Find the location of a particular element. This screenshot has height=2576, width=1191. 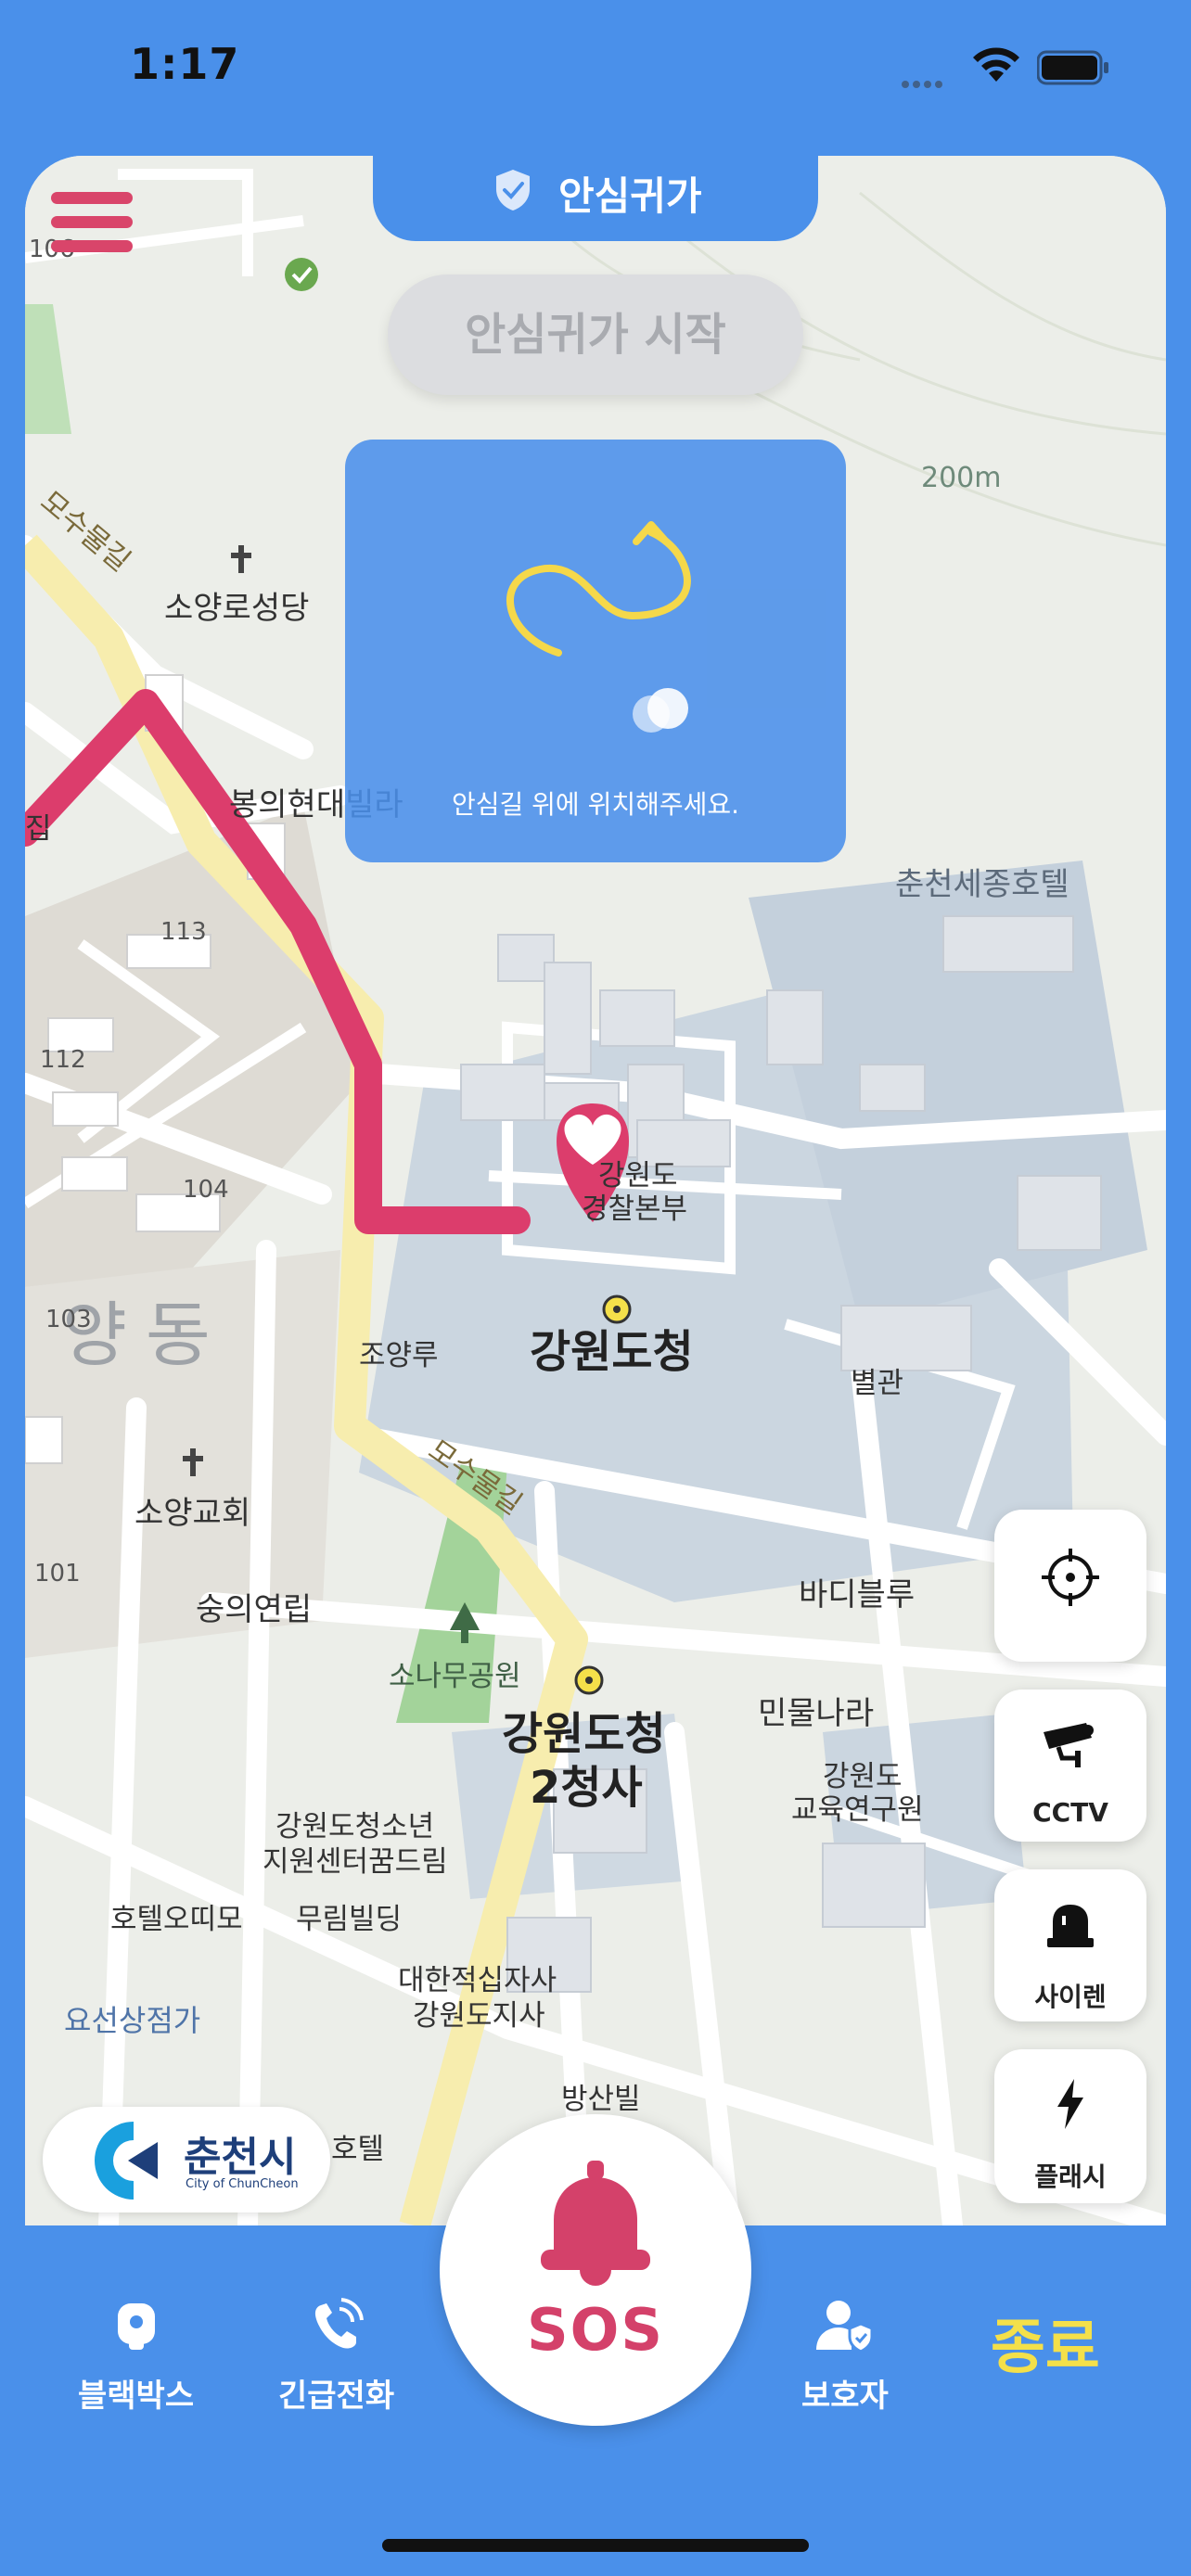

flash-button: 플래시 is located at coordinates (1070, 2126).